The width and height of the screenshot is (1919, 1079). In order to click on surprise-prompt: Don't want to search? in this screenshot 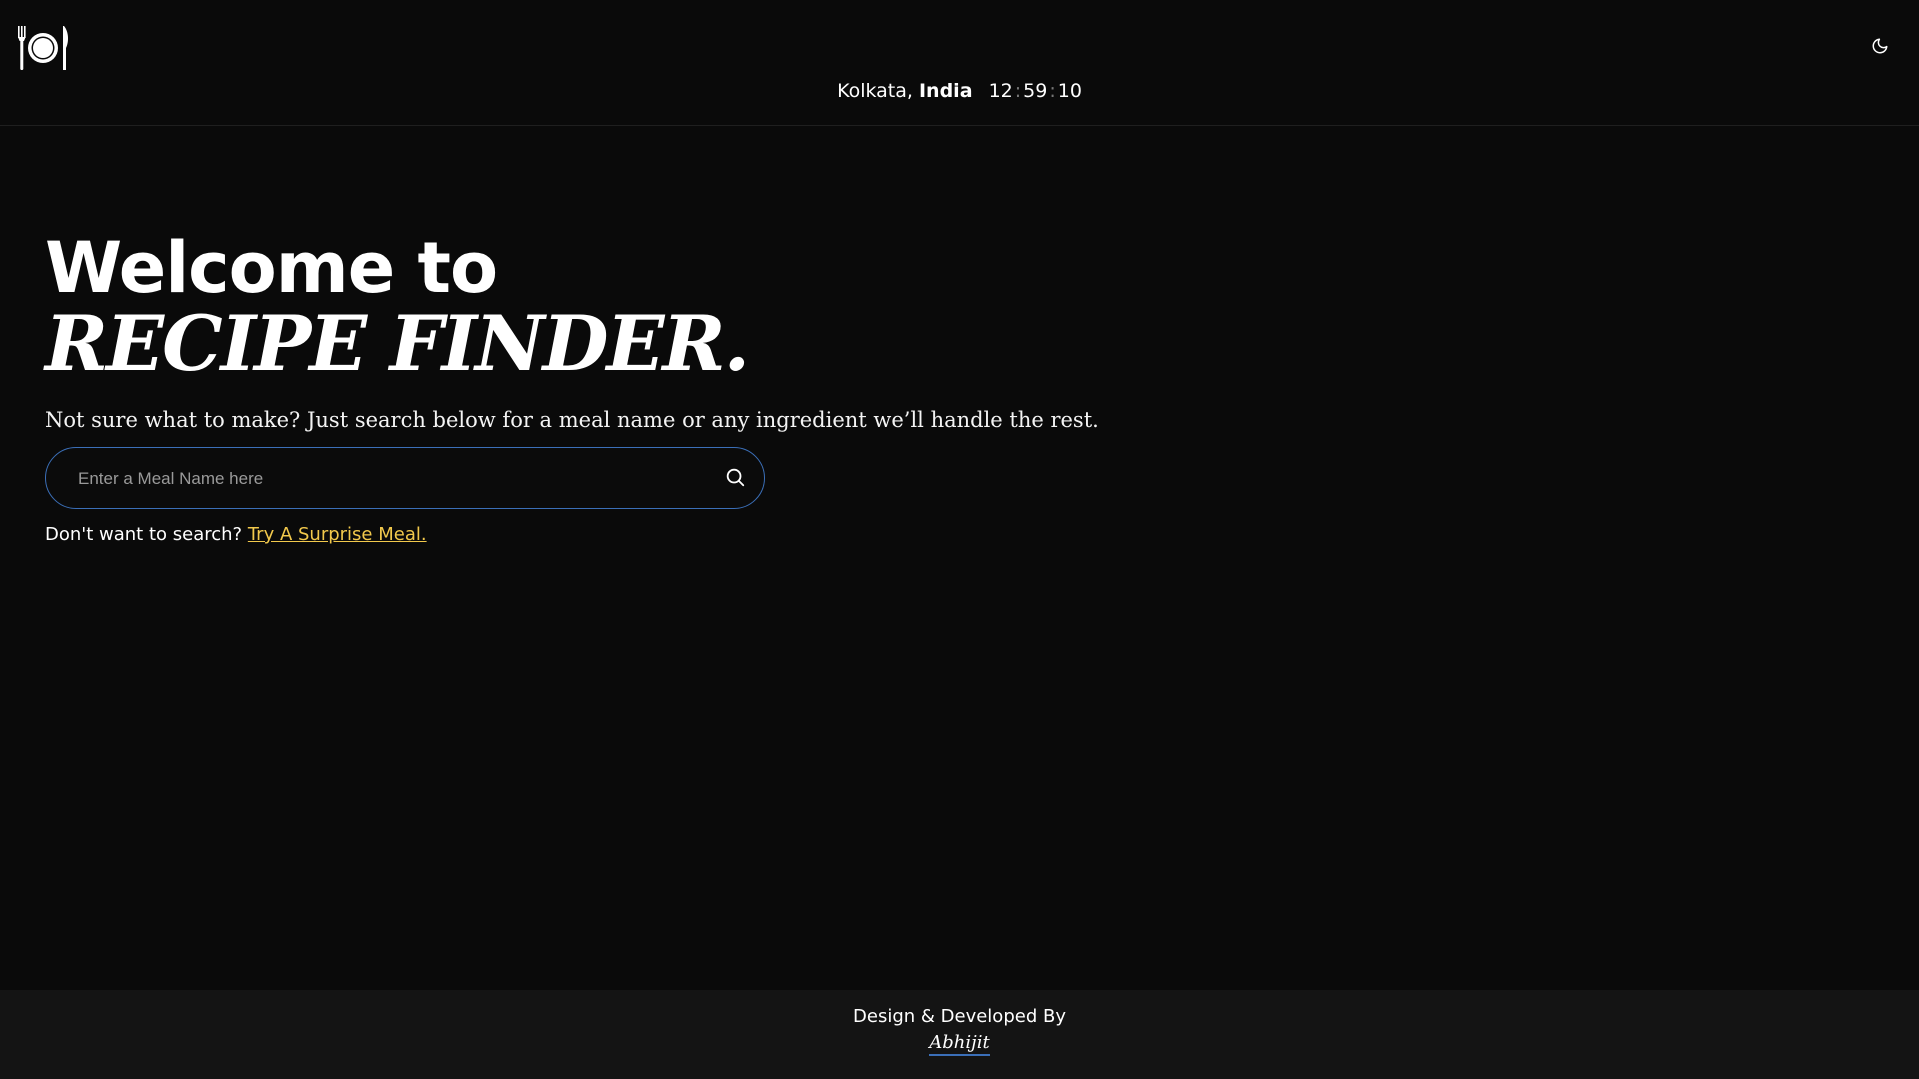, I will do `click(144, 534)`.